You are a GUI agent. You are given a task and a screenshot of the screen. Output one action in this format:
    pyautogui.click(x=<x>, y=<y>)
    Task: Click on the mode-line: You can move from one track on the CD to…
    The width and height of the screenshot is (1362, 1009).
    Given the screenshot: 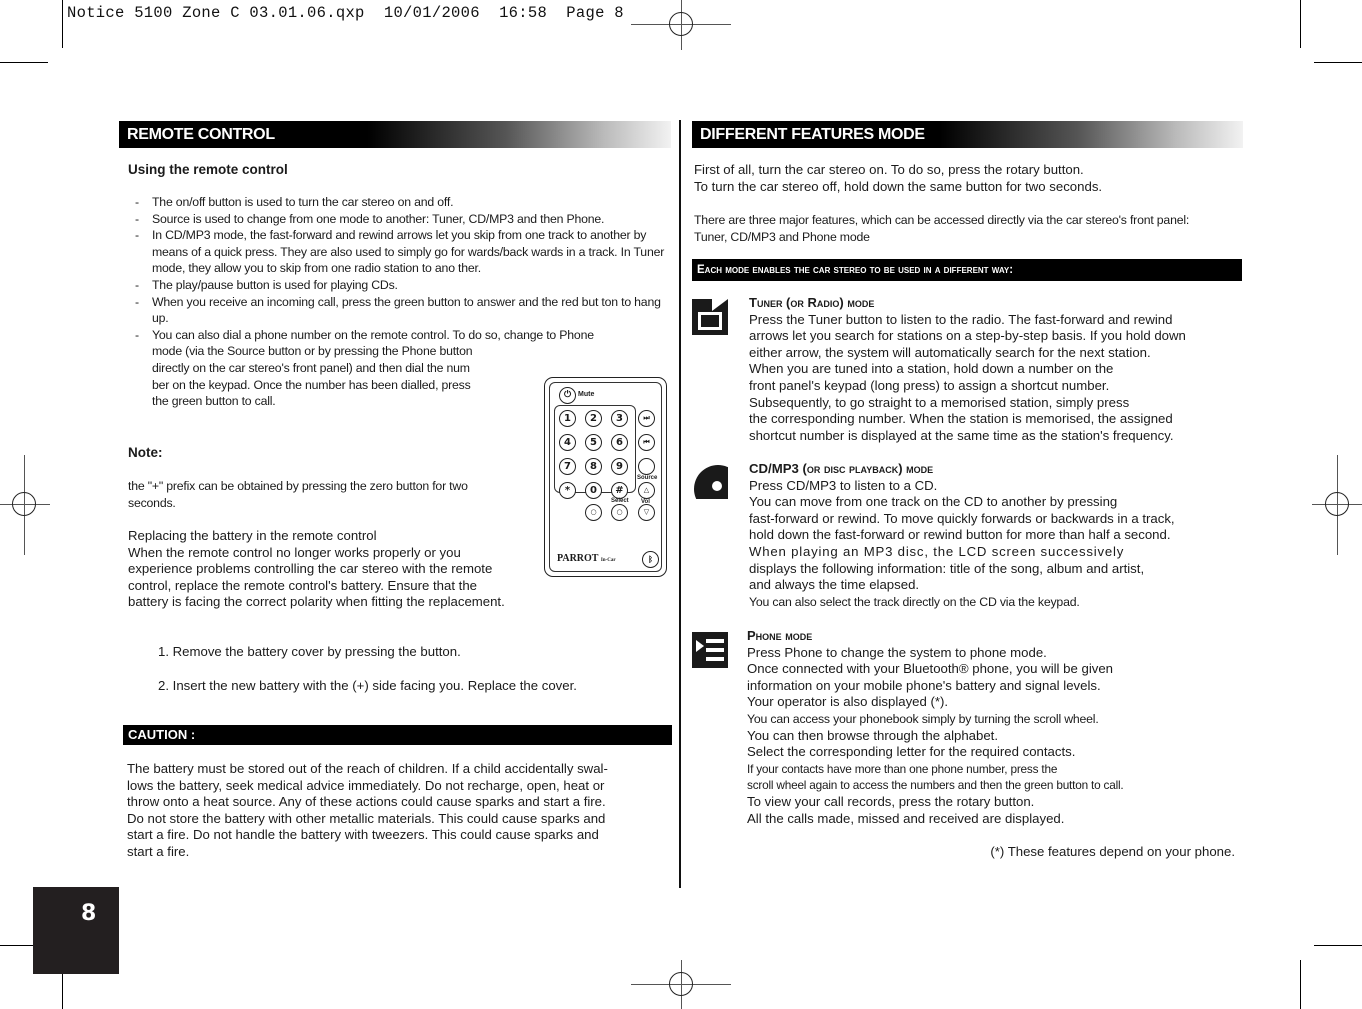 What is the action you would take?
    pyautogui.click(x=933, y=502)
    